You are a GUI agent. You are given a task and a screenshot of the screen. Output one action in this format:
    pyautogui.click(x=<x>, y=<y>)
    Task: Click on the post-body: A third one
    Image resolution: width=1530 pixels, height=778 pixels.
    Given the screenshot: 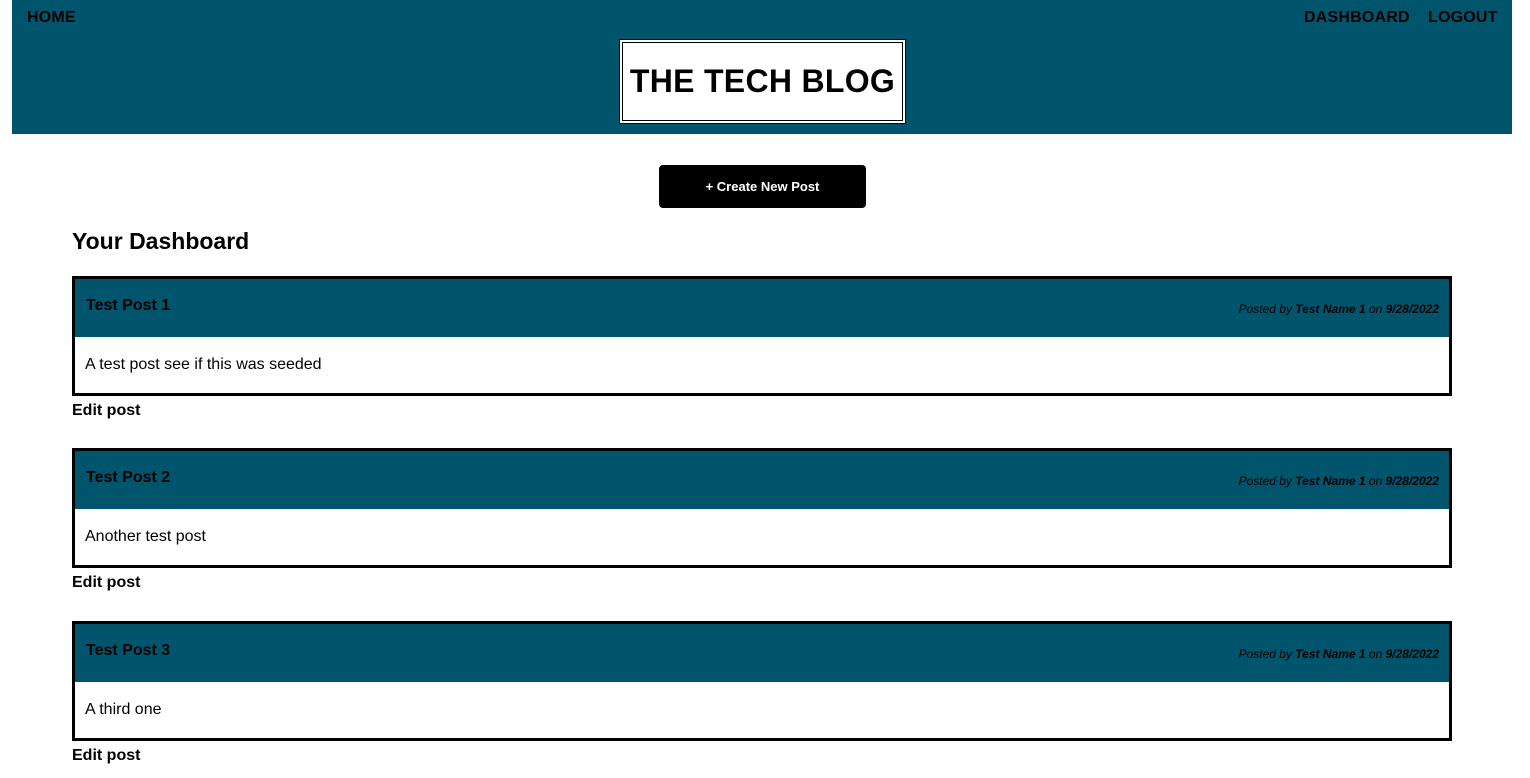 What is the action you would take?
    pyautogui.click(x=762, y=710)
    